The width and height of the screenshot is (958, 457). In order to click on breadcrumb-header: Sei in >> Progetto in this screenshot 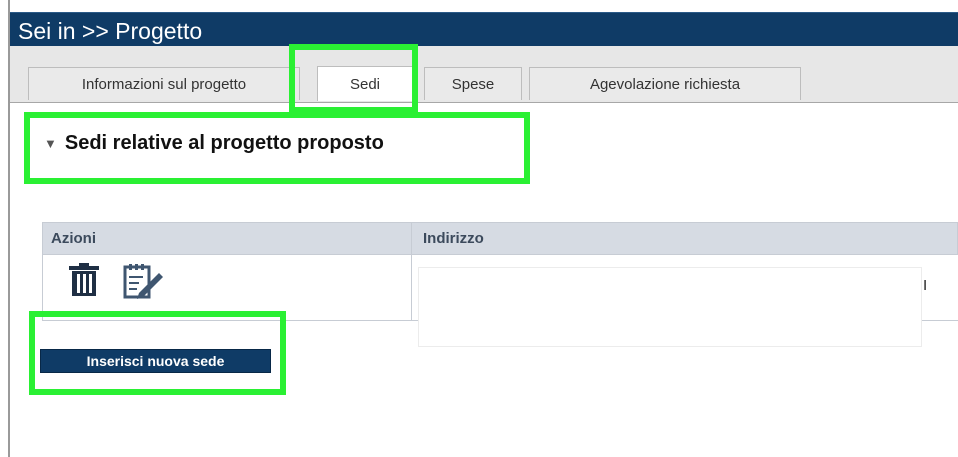, I will do `click(484, 29)`.